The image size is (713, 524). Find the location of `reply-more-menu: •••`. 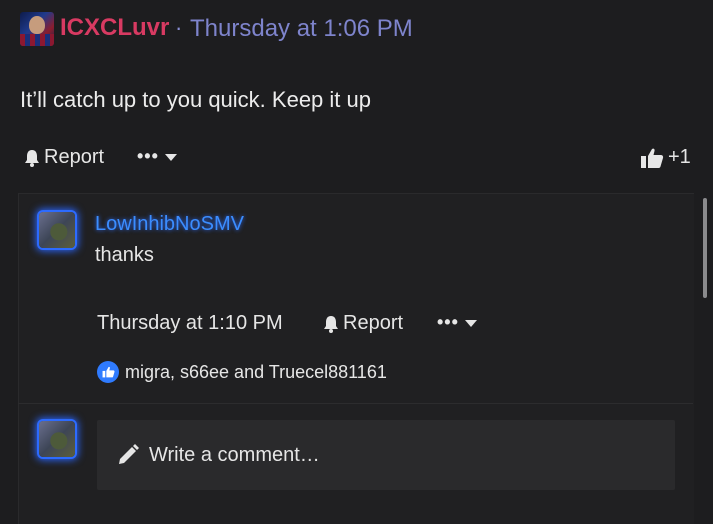

reply-more-menu: ••• is located at coordinates (457, 322).